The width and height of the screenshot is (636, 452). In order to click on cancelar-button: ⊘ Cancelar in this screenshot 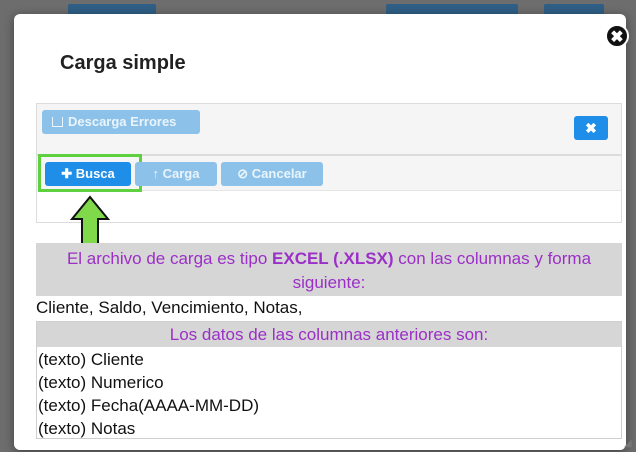, I will do `click(272, 174)`.